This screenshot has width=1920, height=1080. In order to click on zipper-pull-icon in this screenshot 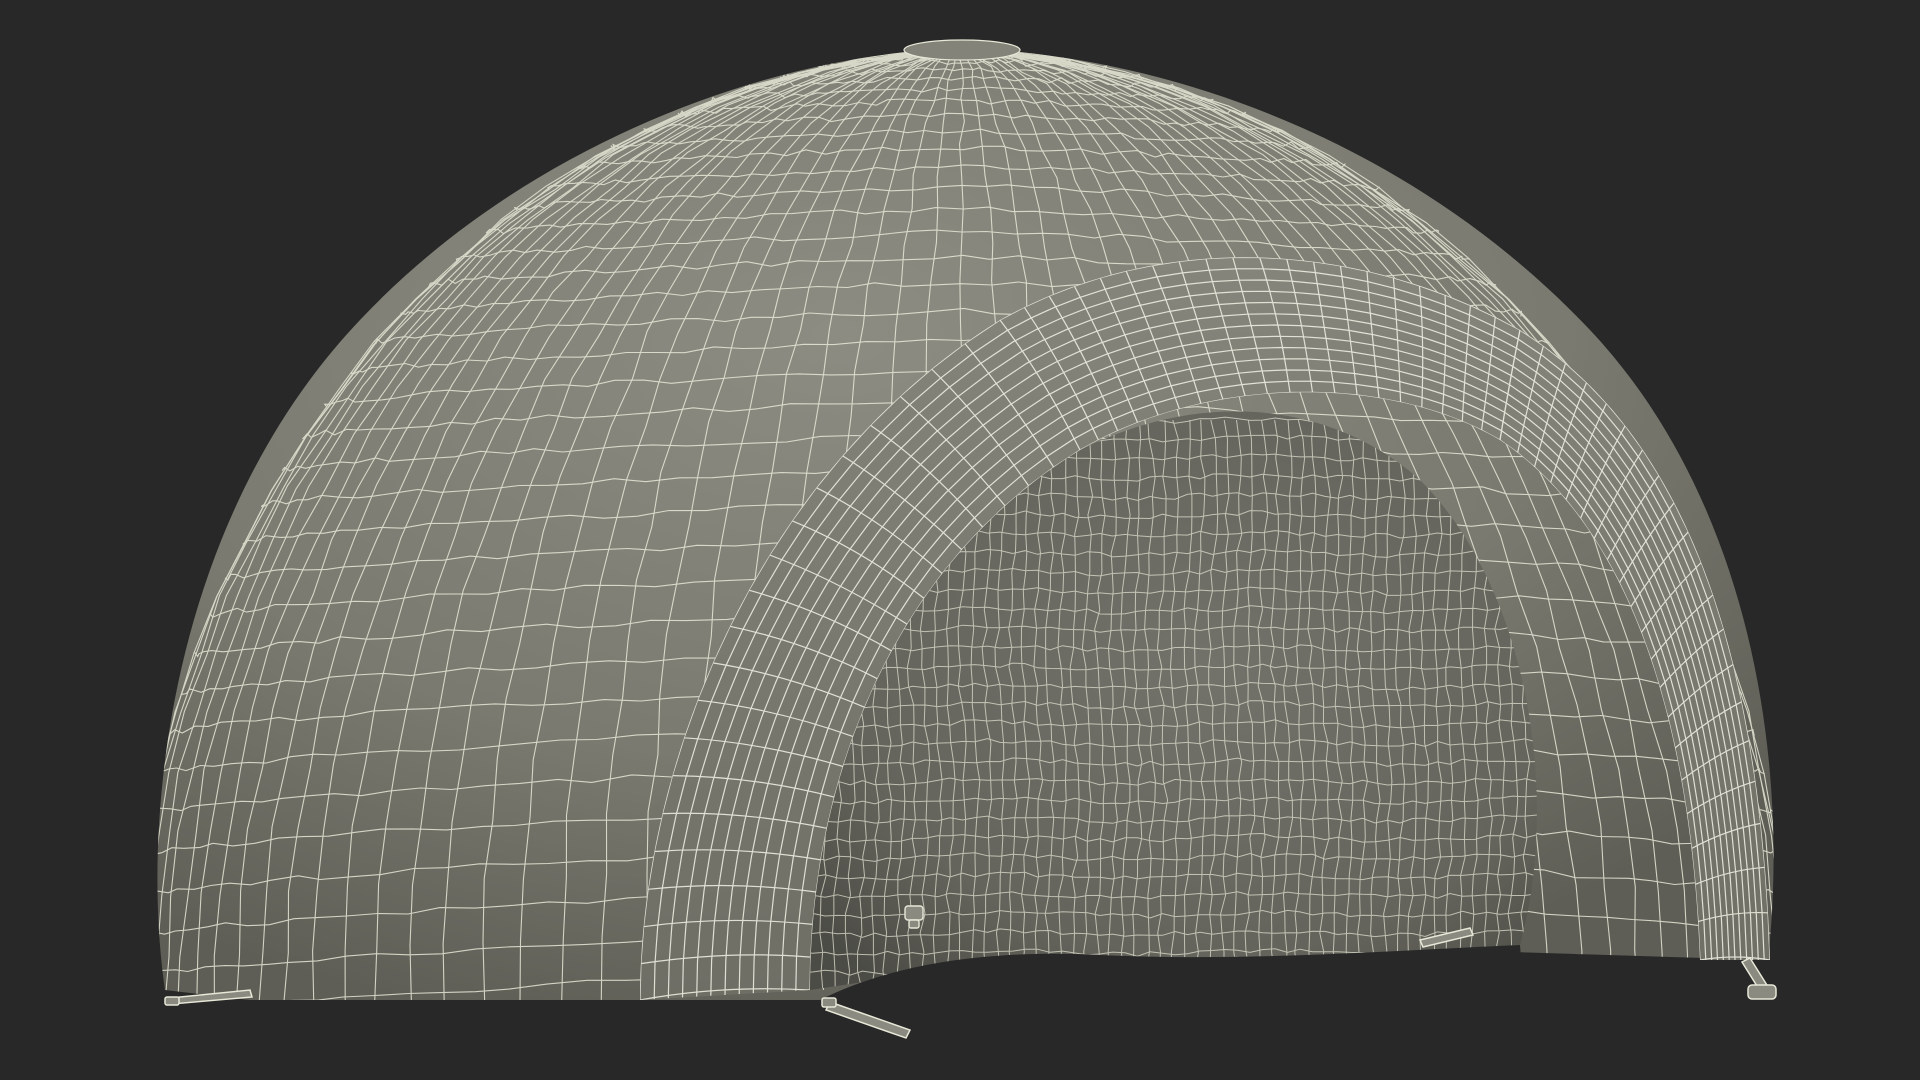, I will do `click(1758, 978)`.